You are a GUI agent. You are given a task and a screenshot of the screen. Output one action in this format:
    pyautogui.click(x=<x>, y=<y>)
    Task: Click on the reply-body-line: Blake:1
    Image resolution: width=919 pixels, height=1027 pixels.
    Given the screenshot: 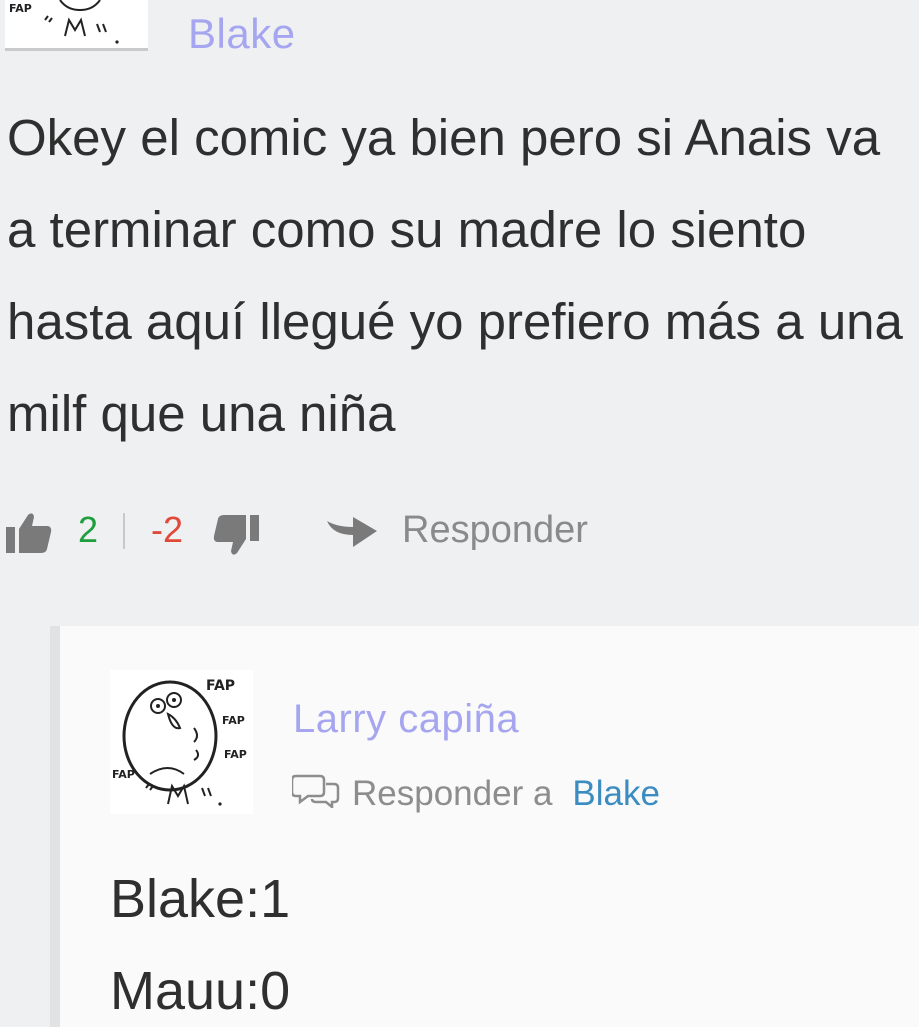 What is the action you would take?
    pyautogui.click(x=200, y=899)
    